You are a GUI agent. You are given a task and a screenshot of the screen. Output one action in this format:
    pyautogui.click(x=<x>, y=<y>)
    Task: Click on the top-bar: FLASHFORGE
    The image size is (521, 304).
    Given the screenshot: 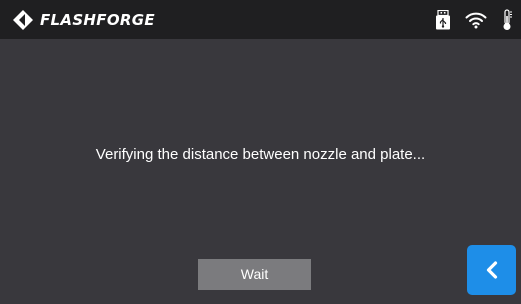 What is the action you would take?
    pyautogui.click(x=260, y=19)
    